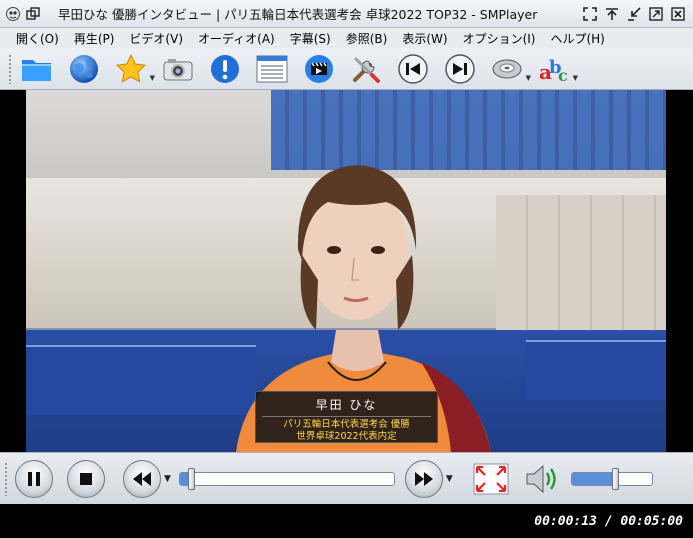 Image resolution: width=693 pixels, height=538 pixels. What do you see at coordinates (319, 69) in the screenshot?
I see `video-clip-icon` at bounding box center [319, 69].